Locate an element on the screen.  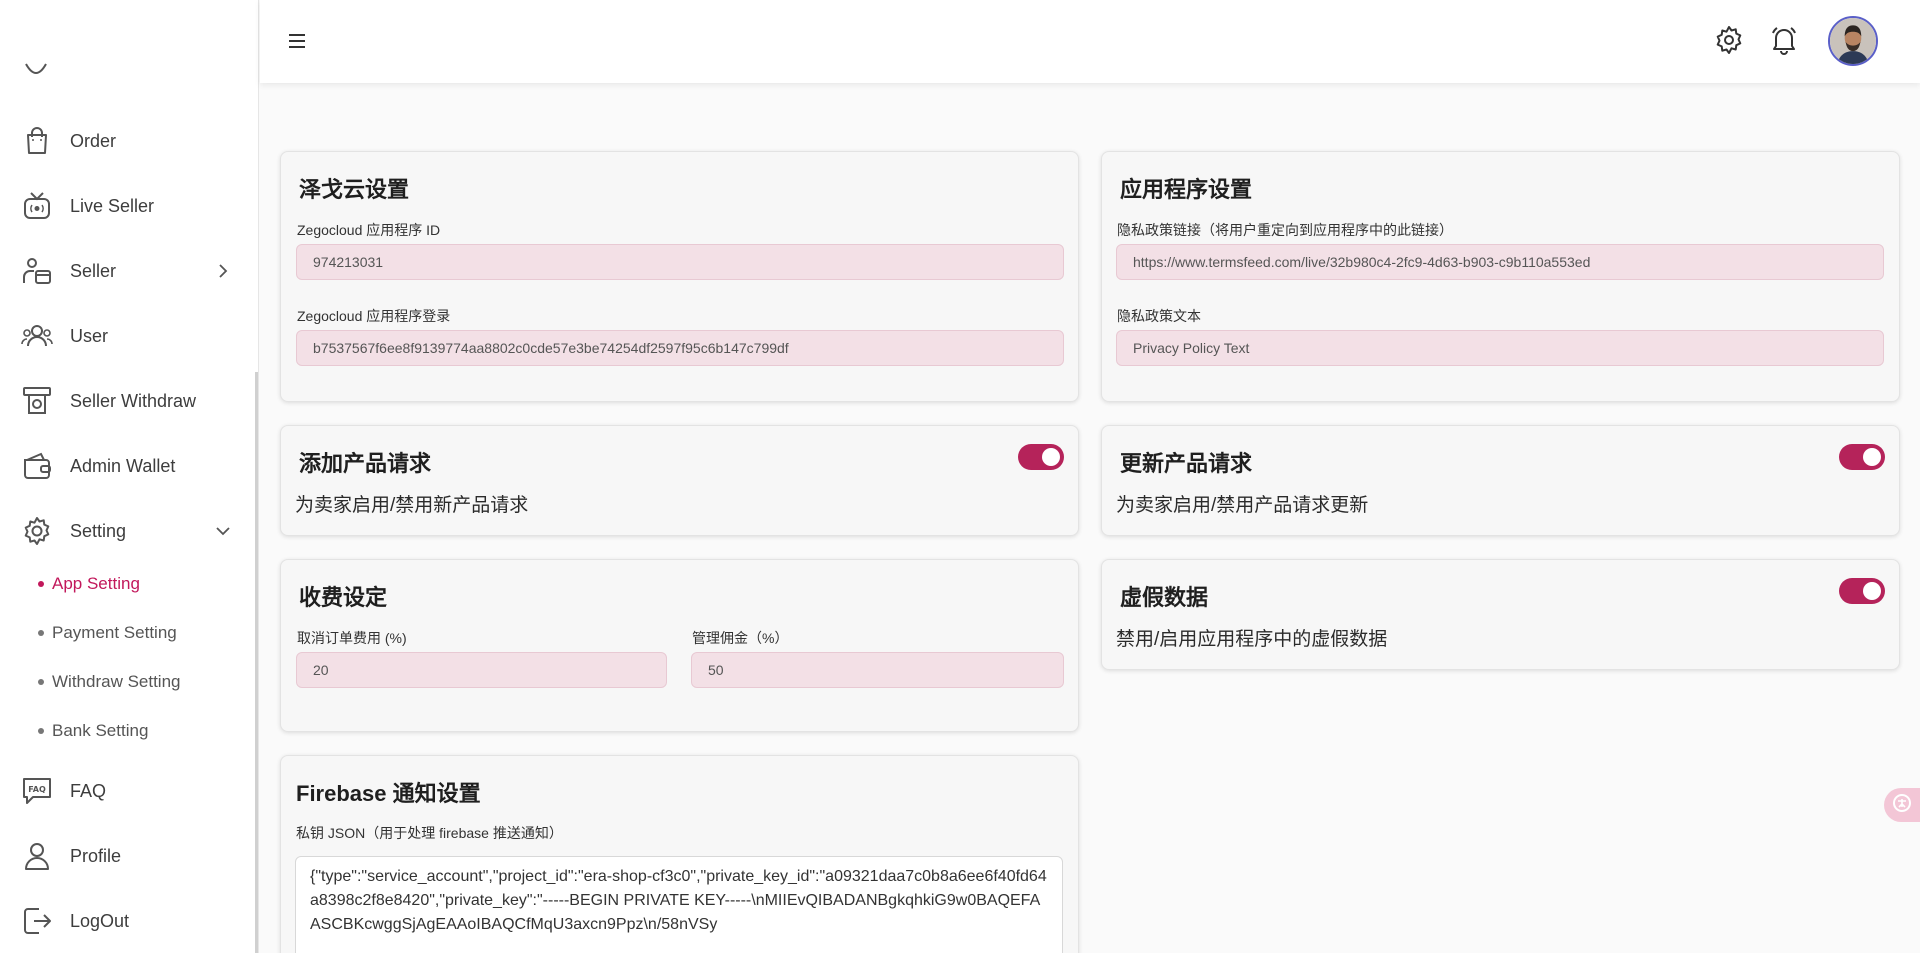
users-icon is located at coordinates (37, 336).